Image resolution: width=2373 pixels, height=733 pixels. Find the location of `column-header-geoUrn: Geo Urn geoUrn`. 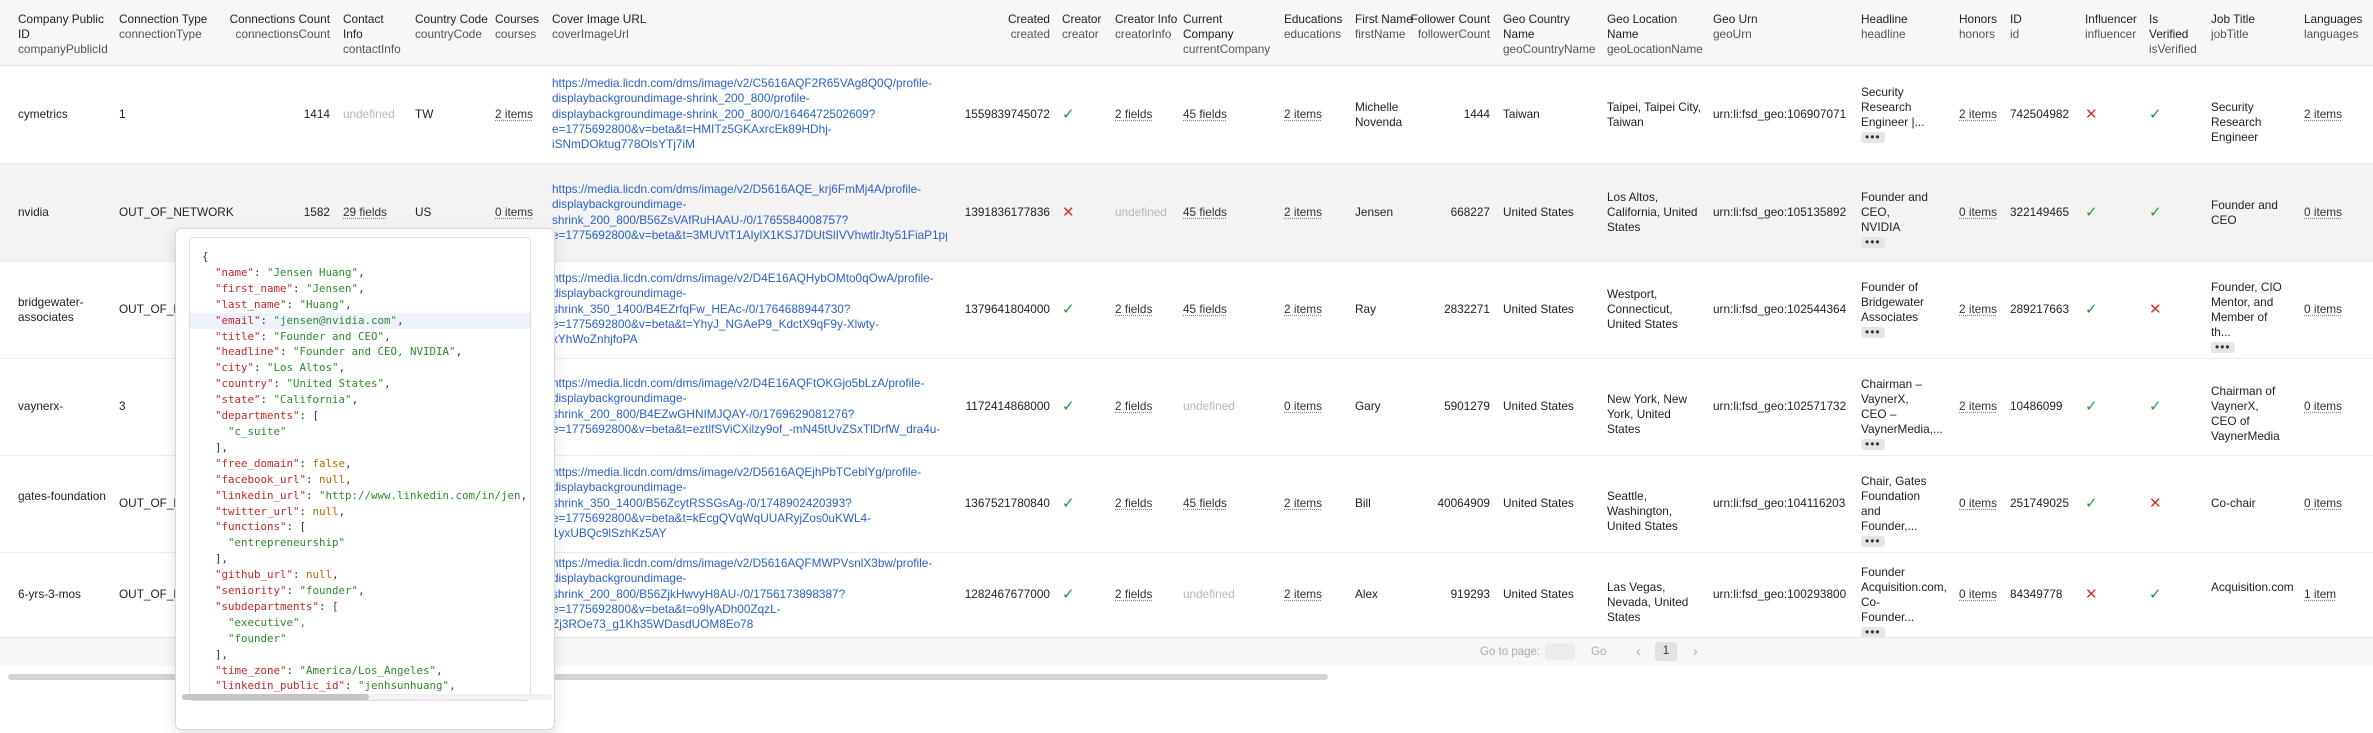

column-header-geoUrn: Geo Urn geoUrn is located at coordinates (1788, 27).